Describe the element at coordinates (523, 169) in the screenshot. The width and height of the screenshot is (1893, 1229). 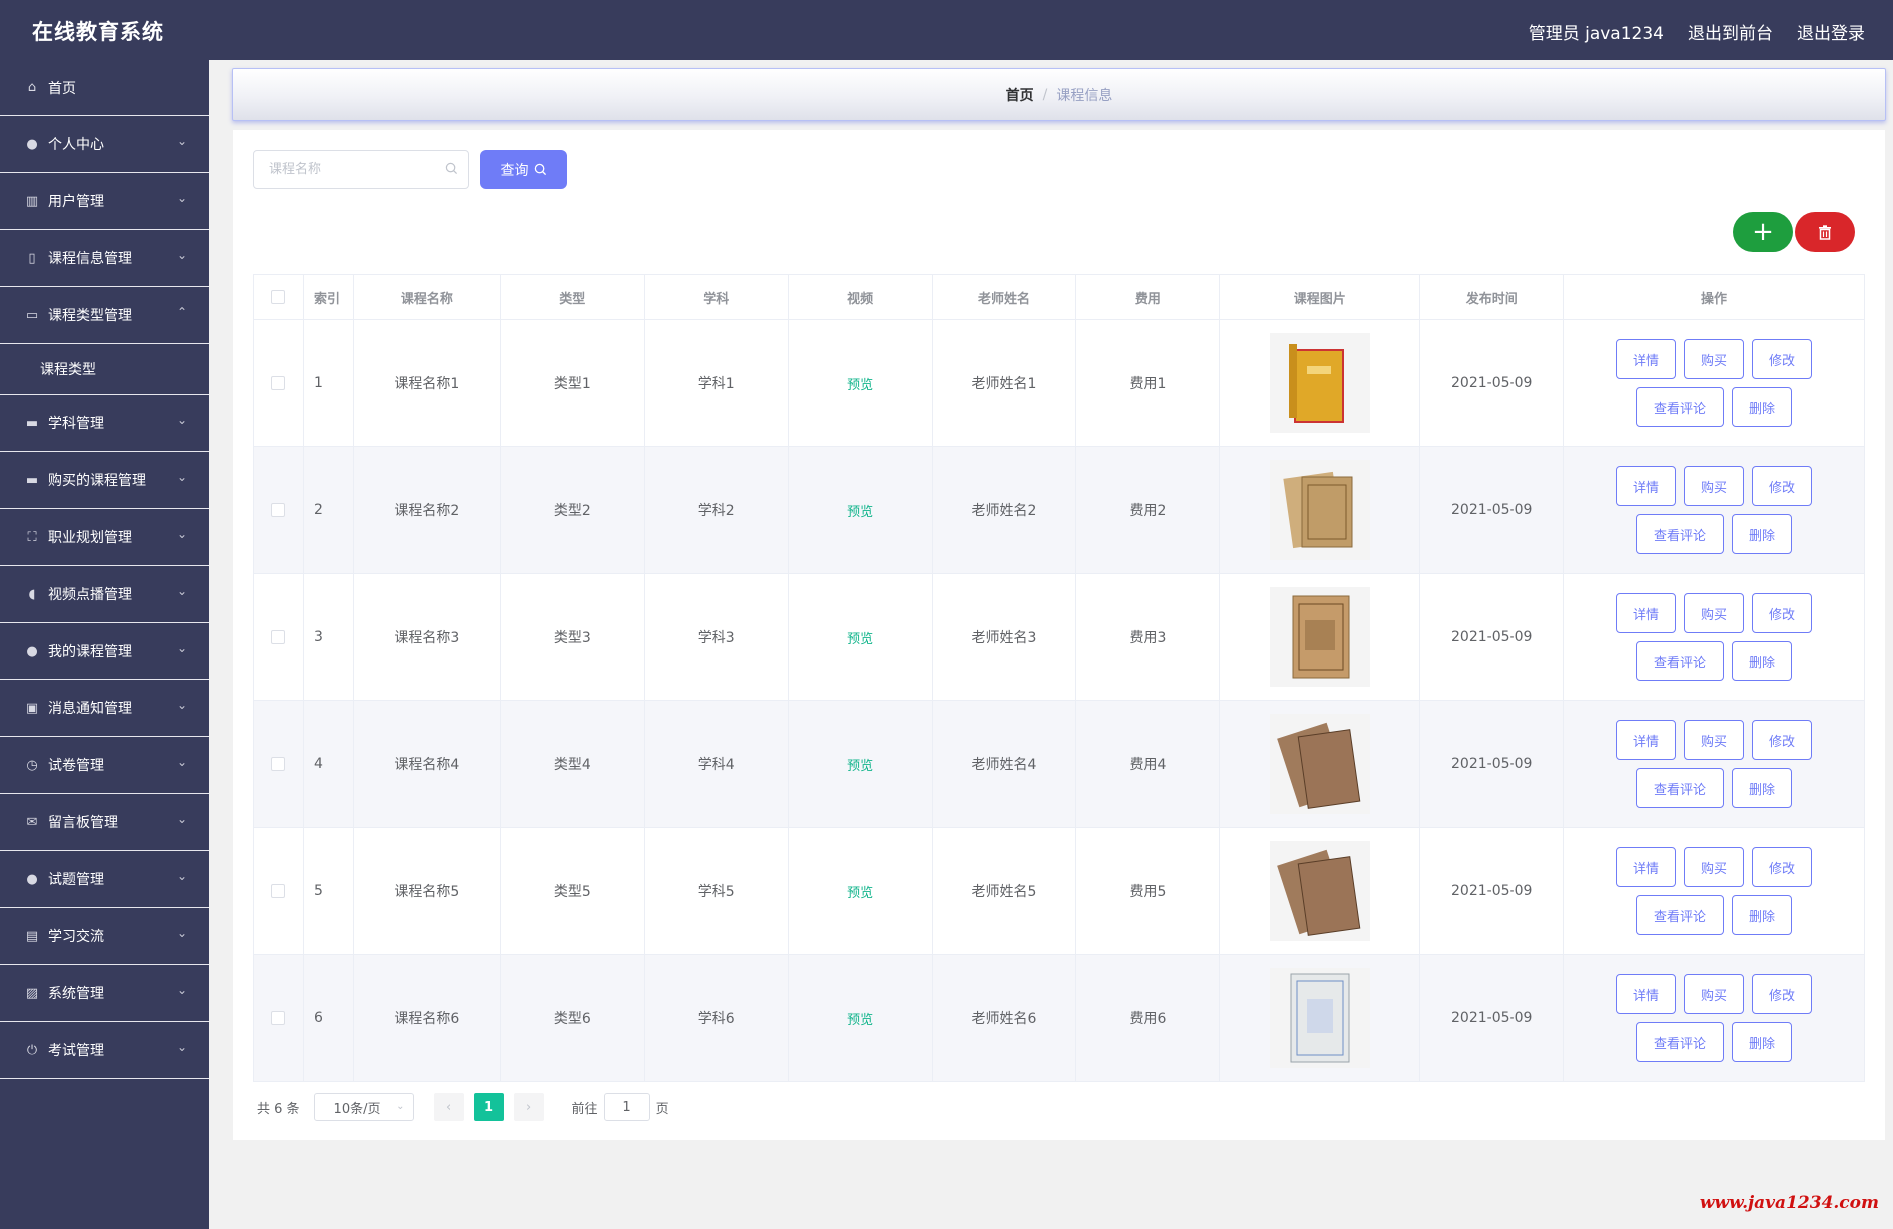
I see `query-button: 查询` at that location.